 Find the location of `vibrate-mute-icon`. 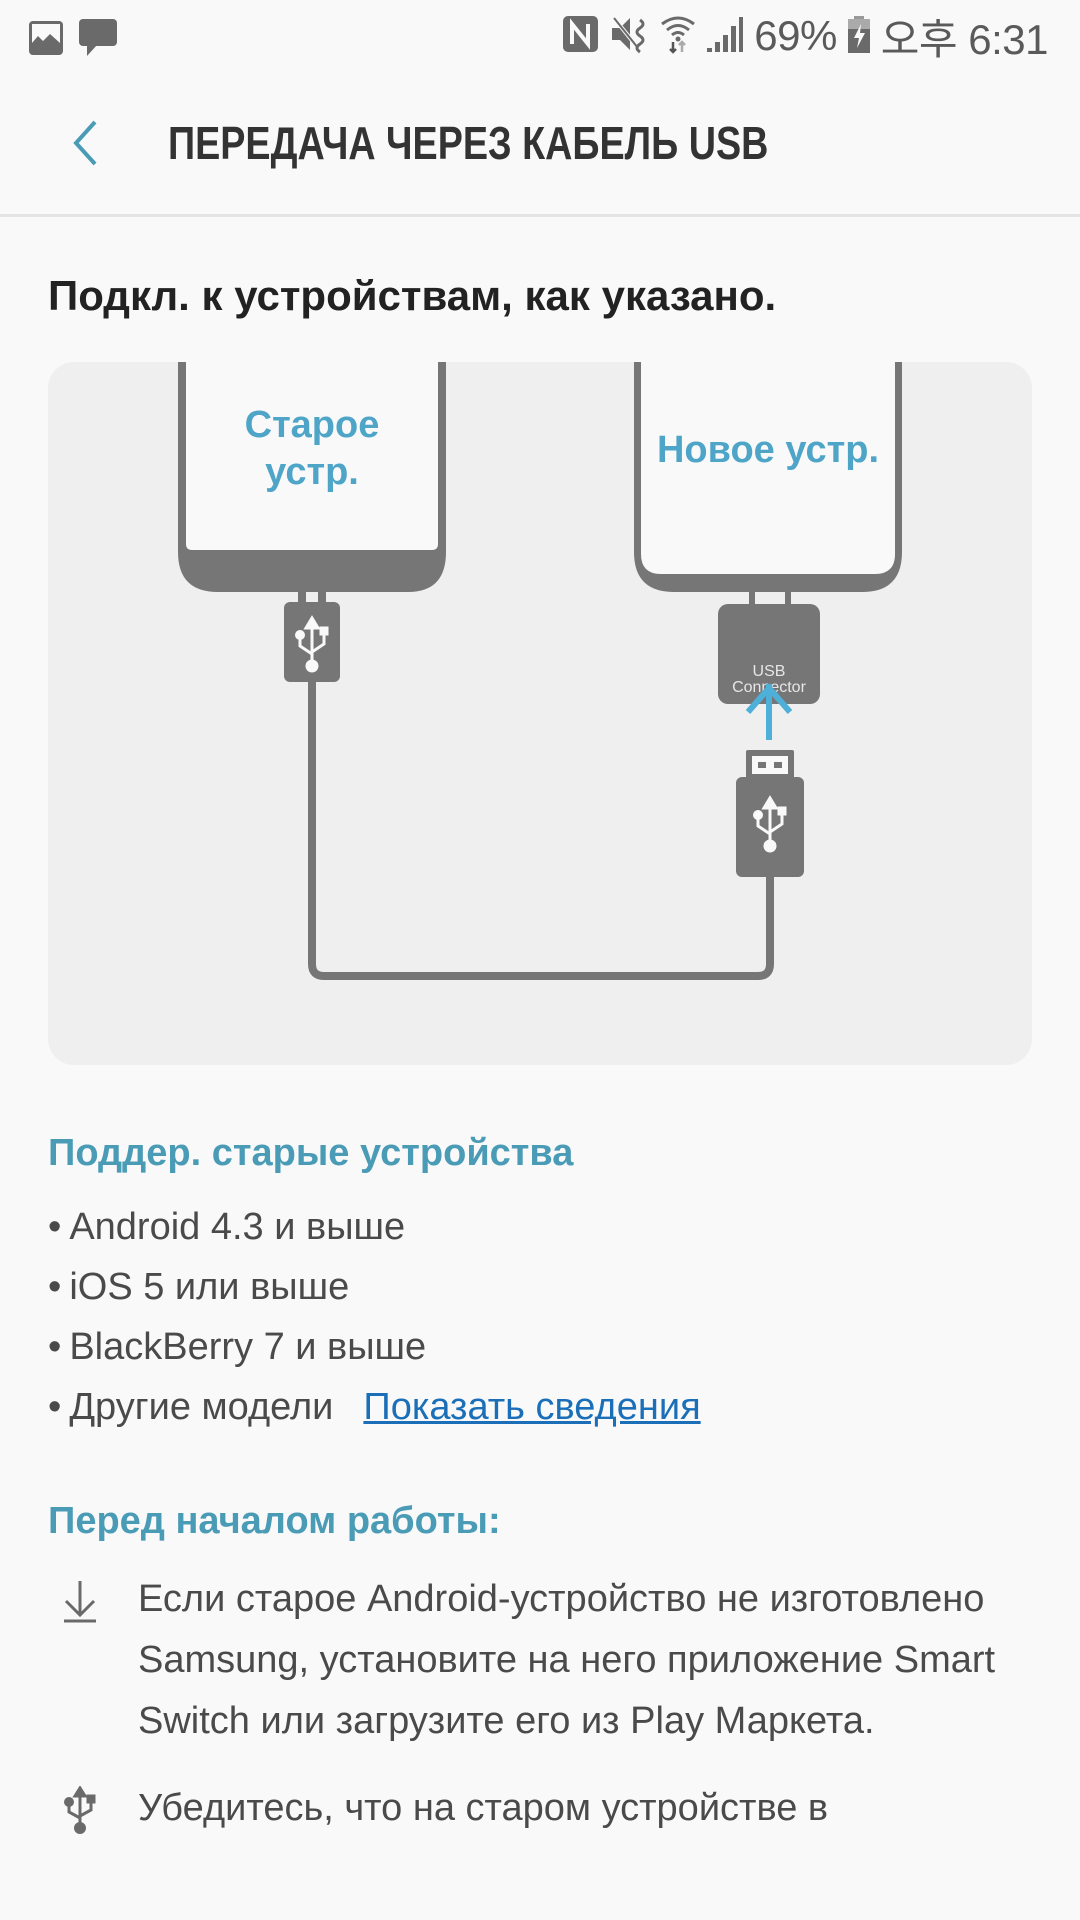

vibrate-mute-icon is located at coordinates (630, 36).